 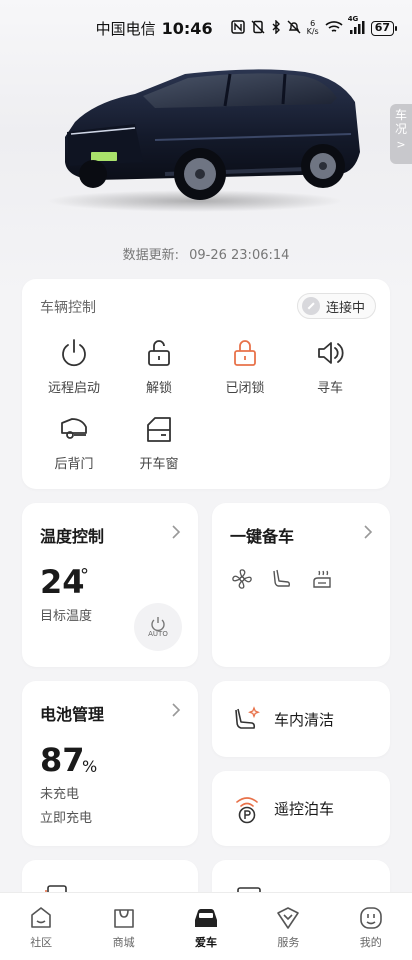 I want to click on car-icon, so click(x=205, y=918).